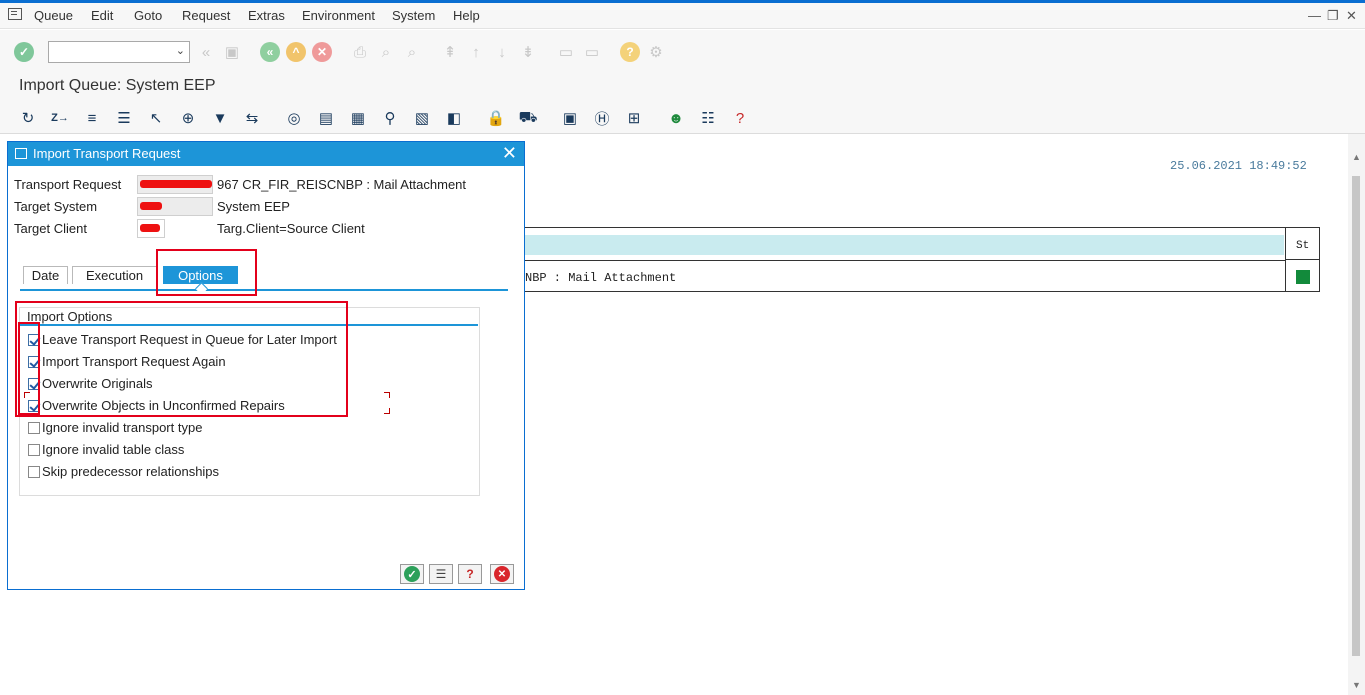 Image resolution: width=1365 pixels, height=695 pixels. Describe the element at coordinates (1333, 16) in the screenshot. I see `maximize-icon: ❐` at that location.